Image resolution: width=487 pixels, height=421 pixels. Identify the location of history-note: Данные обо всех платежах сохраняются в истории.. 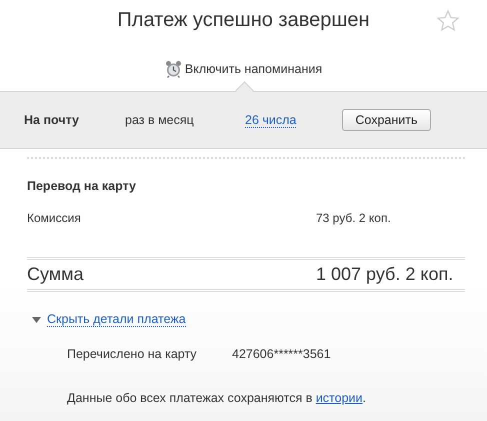
(217, 398).